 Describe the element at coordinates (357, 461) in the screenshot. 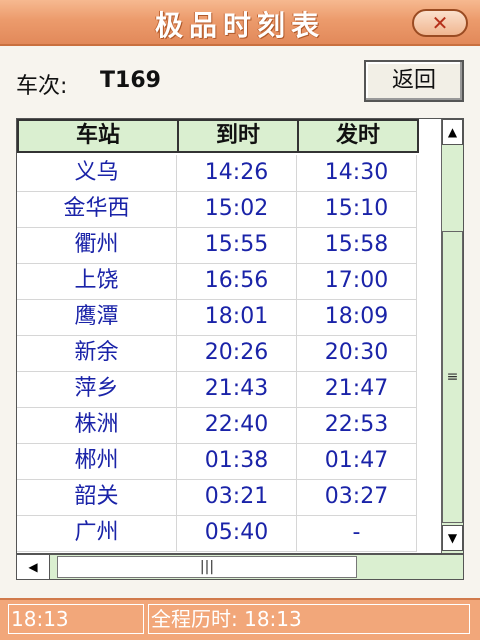

I see `departure-cell: 01:47` at that location.